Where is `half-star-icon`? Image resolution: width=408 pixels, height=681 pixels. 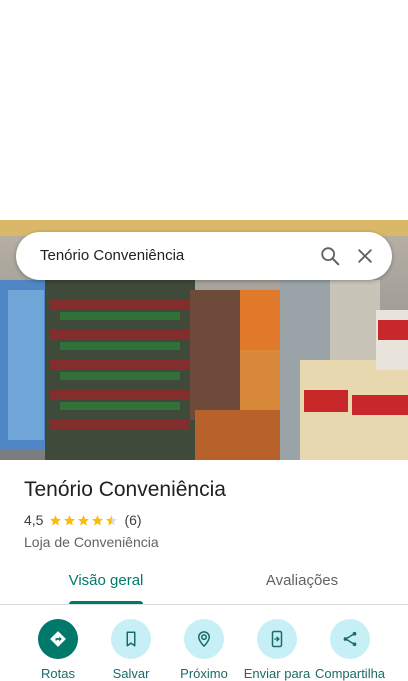 half-star-icon is located at coordinates (112, 519).